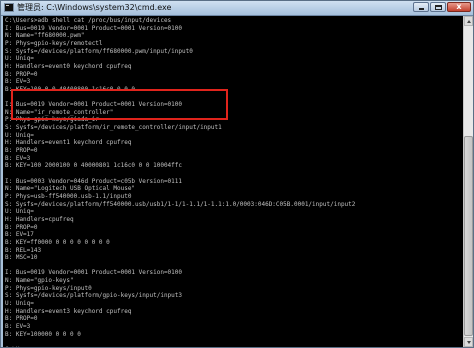 Image resolution: width=474 pixels, height=348 pixels. I want to click on console-line: P: Phys=gpio-keys/input0, so click(48, 288).